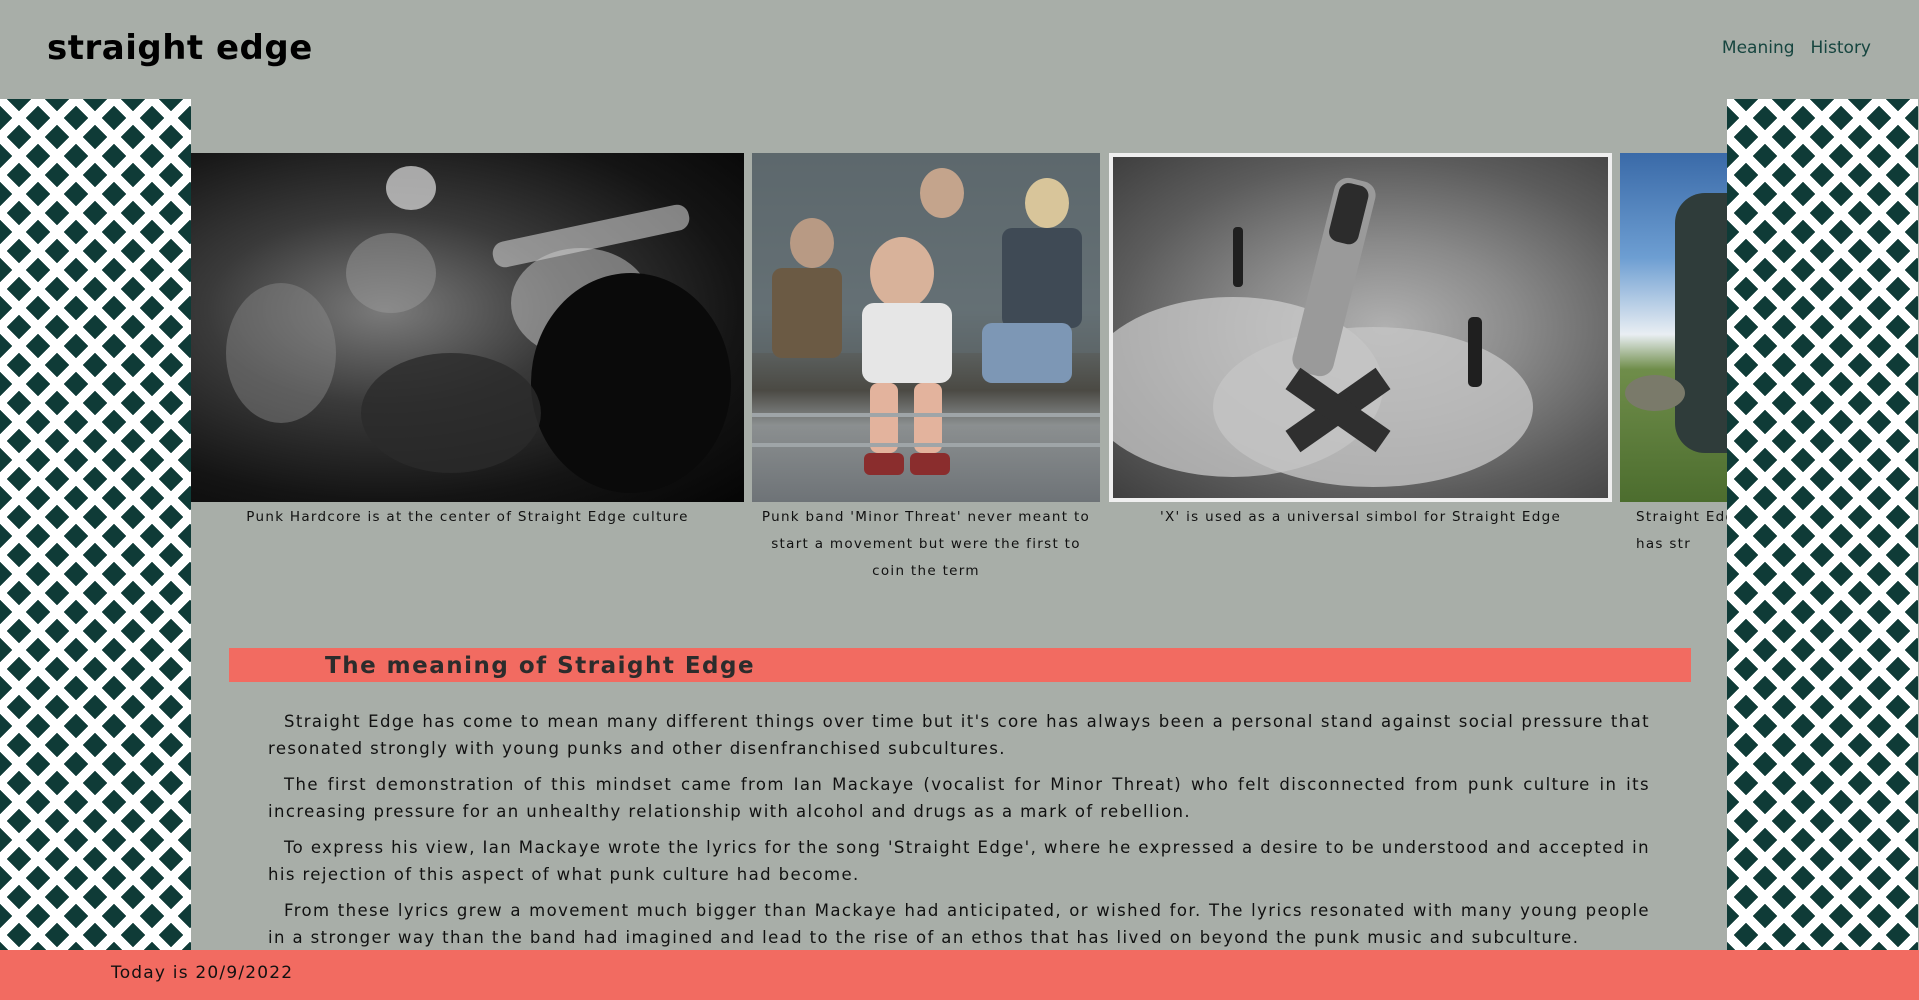 Image resolution: width=1919 pixels, height=1000 pixels. What do you see at coordinates (180, 48) in the screenshot?
I see `site-title: straight edge` at bounding box center [180, 48].